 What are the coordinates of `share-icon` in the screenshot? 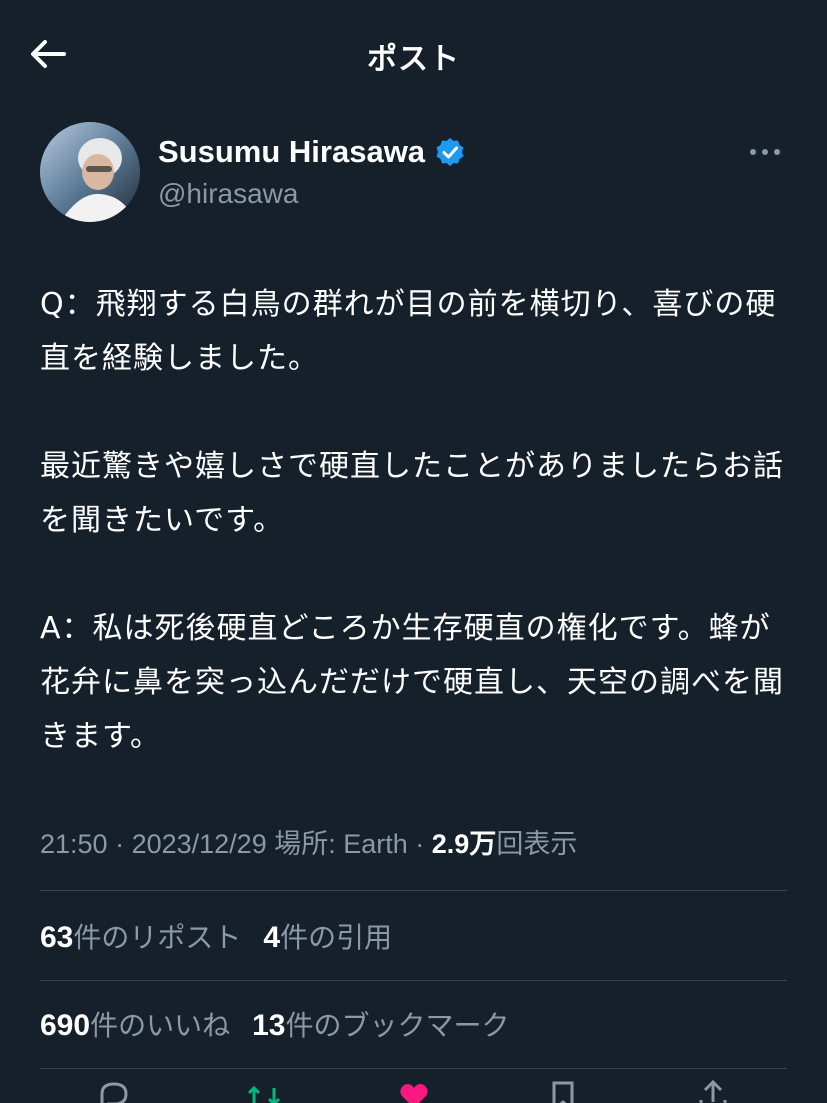 It's located at (713, 1090).